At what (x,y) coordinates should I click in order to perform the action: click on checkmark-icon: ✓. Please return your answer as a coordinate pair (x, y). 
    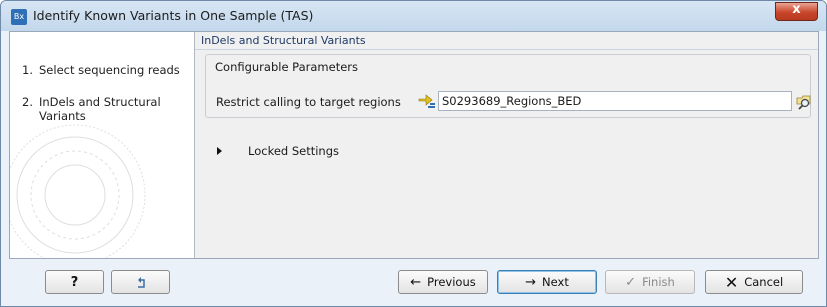
    Looking at the image, I should click on (631, 282).